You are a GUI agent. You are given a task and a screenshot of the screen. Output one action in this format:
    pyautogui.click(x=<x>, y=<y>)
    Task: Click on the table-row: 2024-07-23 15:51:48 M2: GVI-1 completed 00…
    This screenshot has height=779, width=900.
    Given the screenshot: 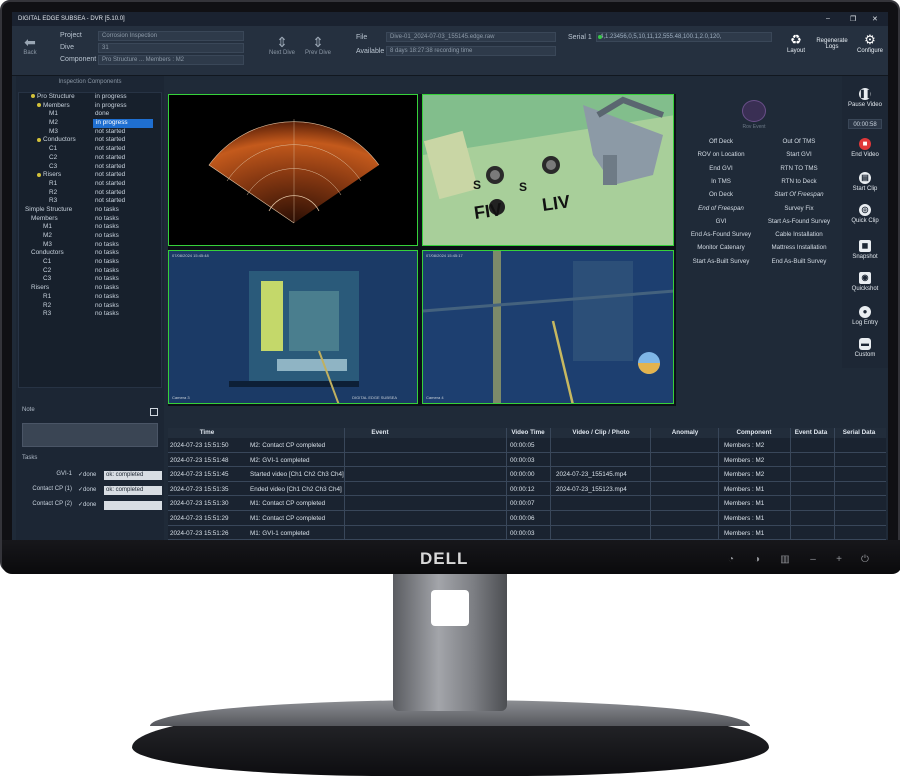 What is the action you would take?
    pyautogui.click(x=527, y=460)
    